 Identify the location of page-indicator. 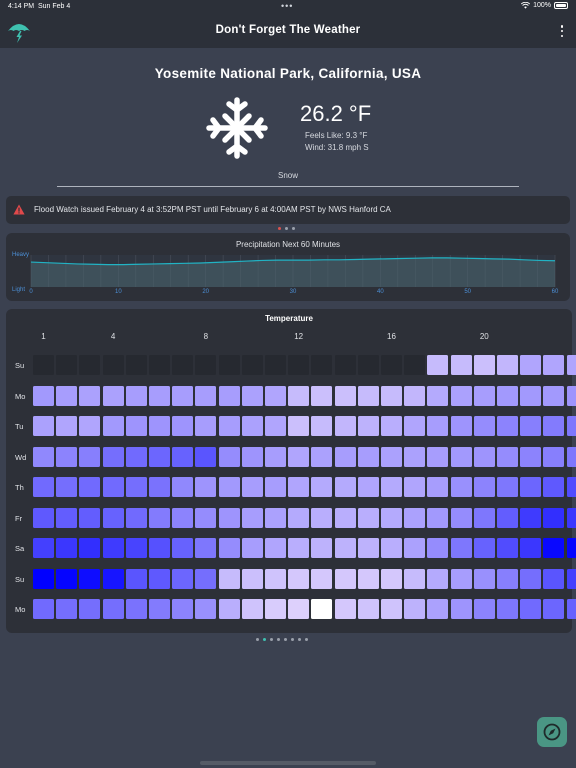
(282, 639).